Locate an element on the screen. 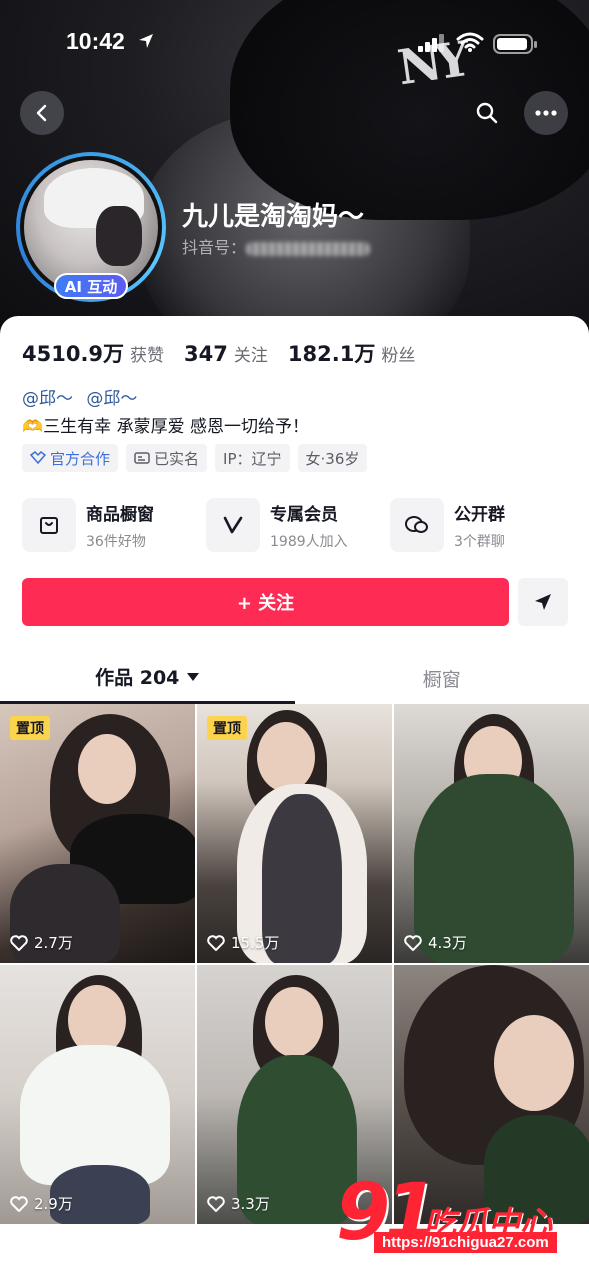 The width and height of the screenshot is (589, 1280). tab-shop-window: 橱窗 is located at coordinates (442, 678).